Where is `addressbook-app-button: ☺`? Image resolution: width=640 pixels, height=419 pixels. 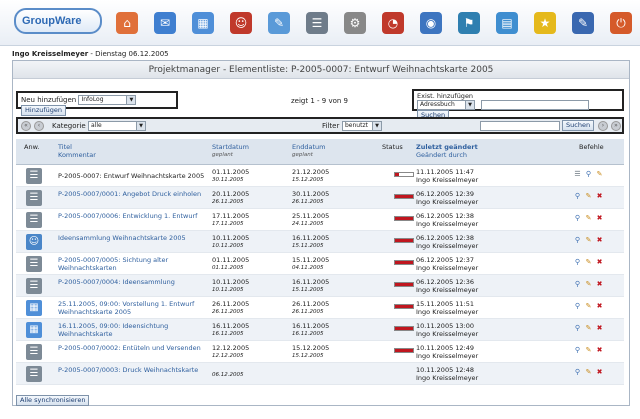
addressbook-app-button: ☺ is located at coordinates (241, 23).